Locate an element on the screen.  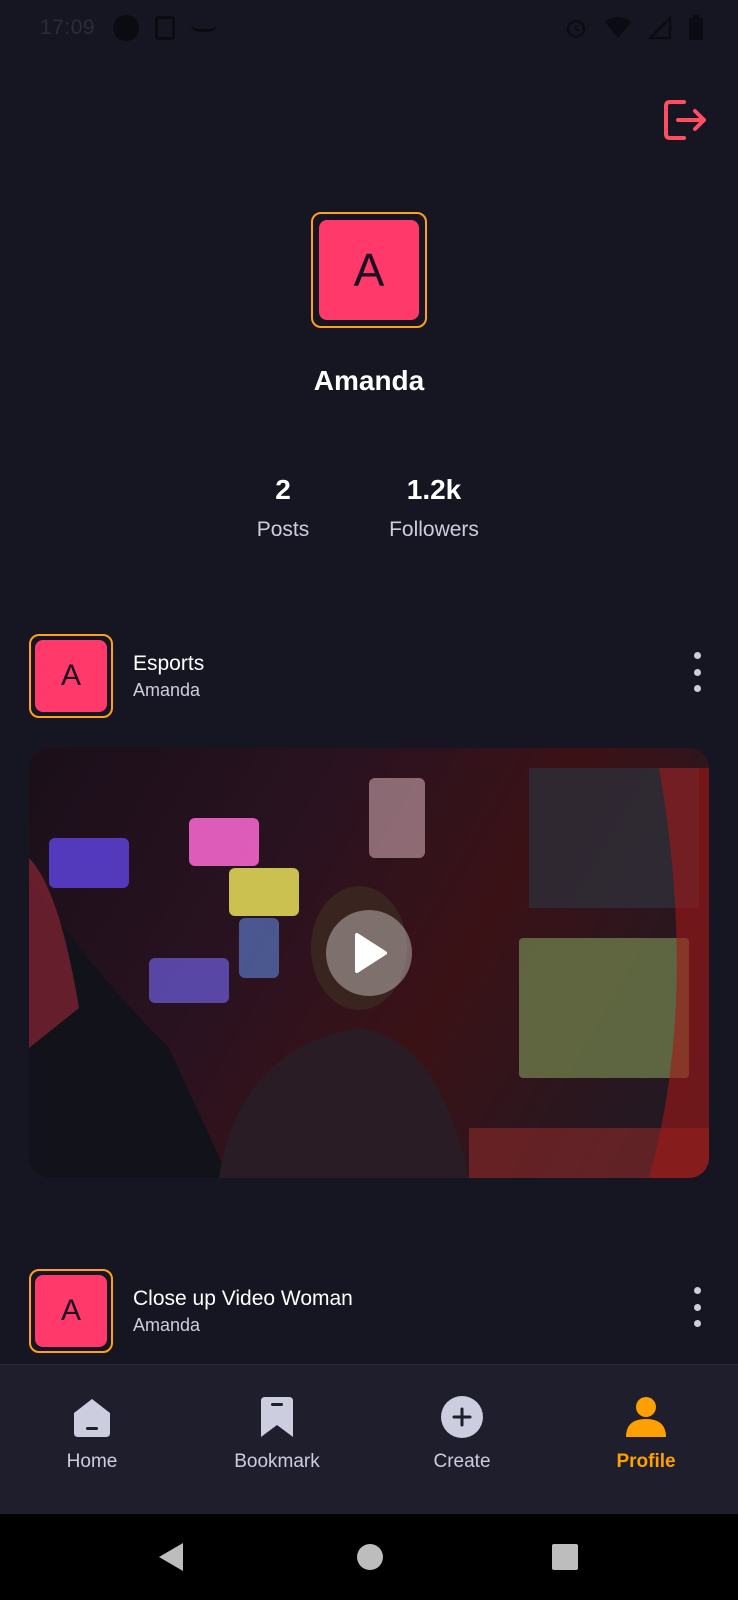
system-home-button is located at coordinates (370, 1559).